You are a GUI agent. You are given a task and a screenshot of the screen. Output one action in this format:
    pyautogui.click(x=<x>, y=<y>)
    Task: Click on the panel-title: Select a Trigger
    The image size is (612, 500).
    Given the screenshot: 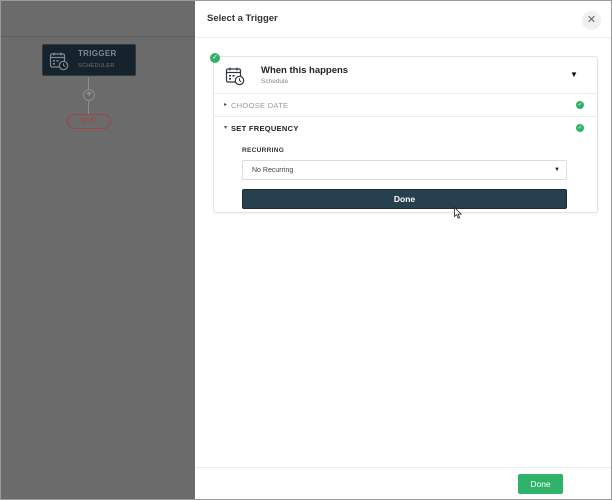 What is the action you would take?
    pyautogui.click(x=242, y=18)
    